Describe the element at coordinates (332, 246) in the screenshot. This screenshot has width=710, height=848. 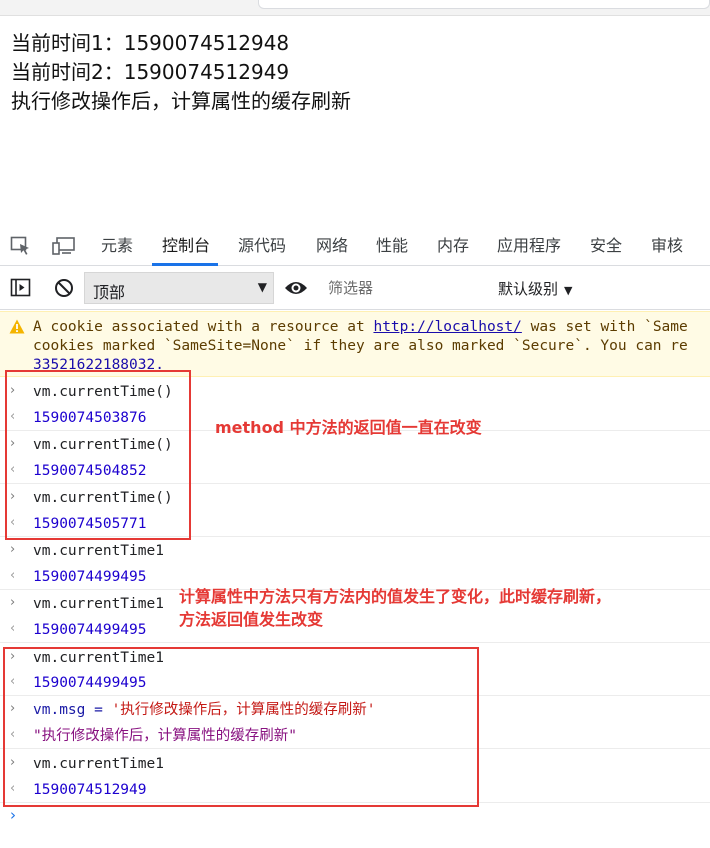
I see `tab-network: 网络` at that location.